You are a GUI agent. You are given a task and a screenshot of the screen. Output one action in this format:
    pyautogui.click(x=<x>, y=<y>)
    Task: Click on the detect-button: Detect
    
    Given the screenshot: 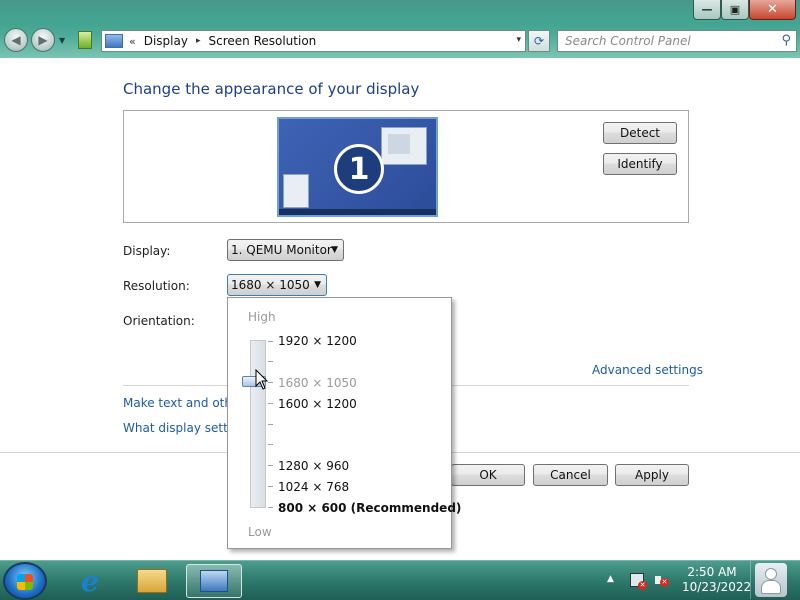 What is the action you would take?
    pyautogui.click(x=640, y=133)
    